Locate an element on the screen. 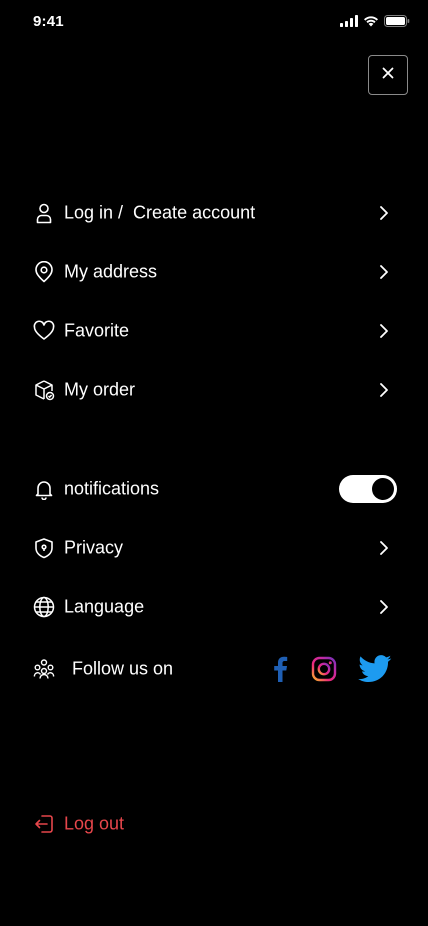 This screenshot has width=428, height=926. close-button is located at coordinates (388, 75).